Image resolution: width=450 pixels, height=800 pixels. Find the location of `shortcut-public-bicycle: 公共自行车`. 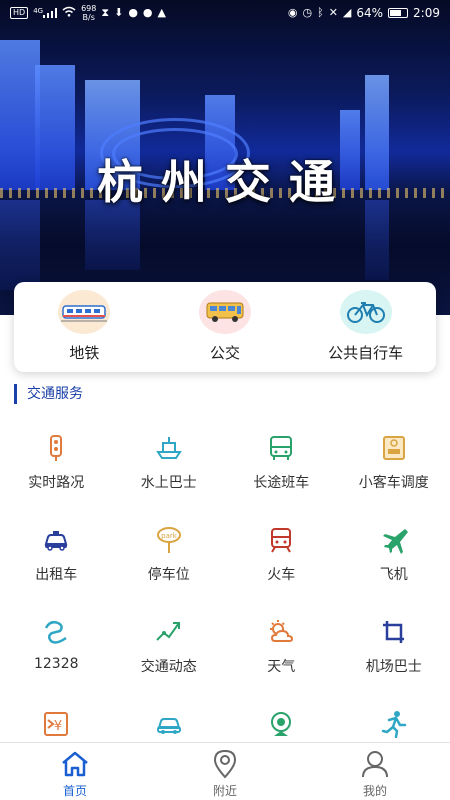

shortcut-public-bicycle: 公共自行车 is located at coordinates (365, 327).